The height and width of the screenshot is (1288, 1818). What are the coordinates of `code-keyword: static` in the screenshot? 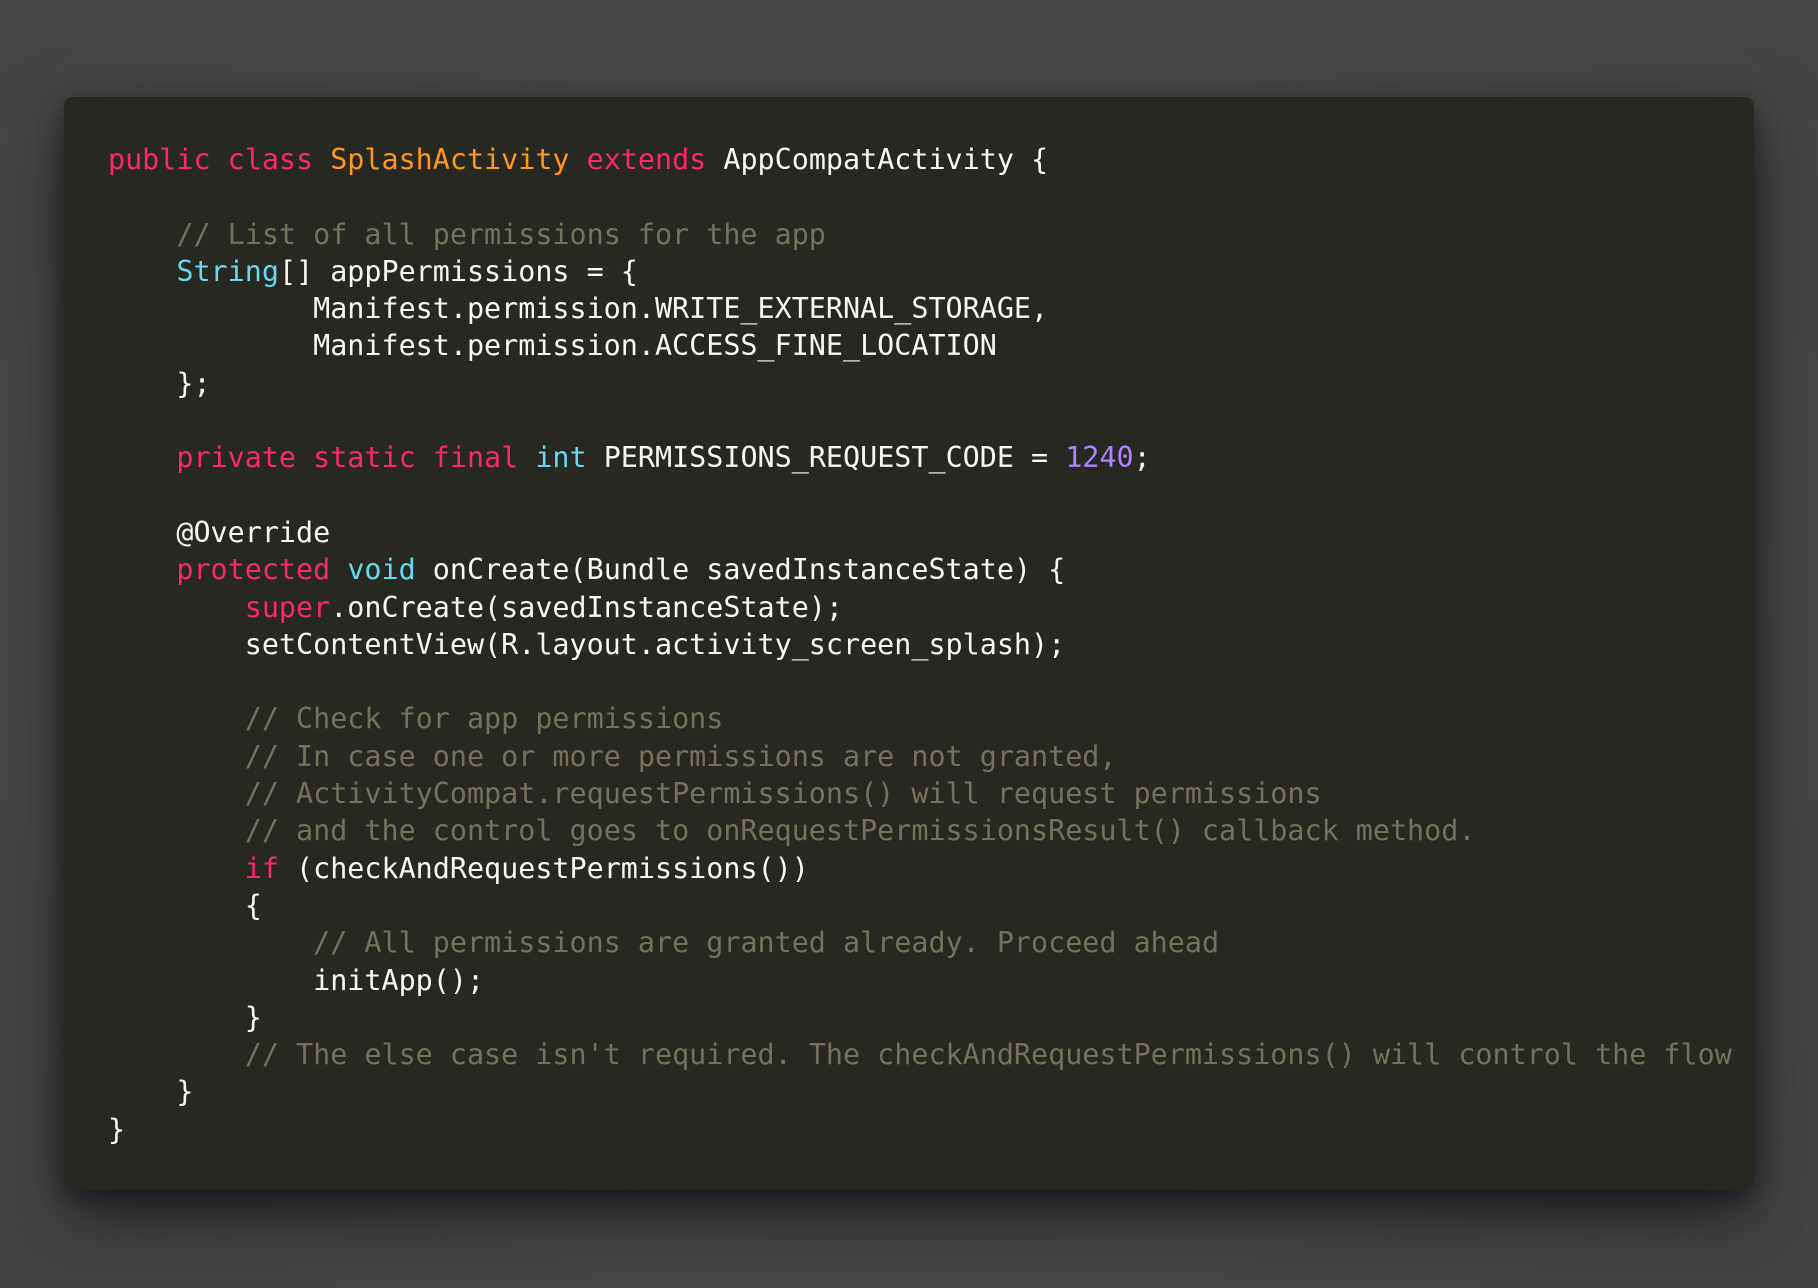 It's located at (364, 458).